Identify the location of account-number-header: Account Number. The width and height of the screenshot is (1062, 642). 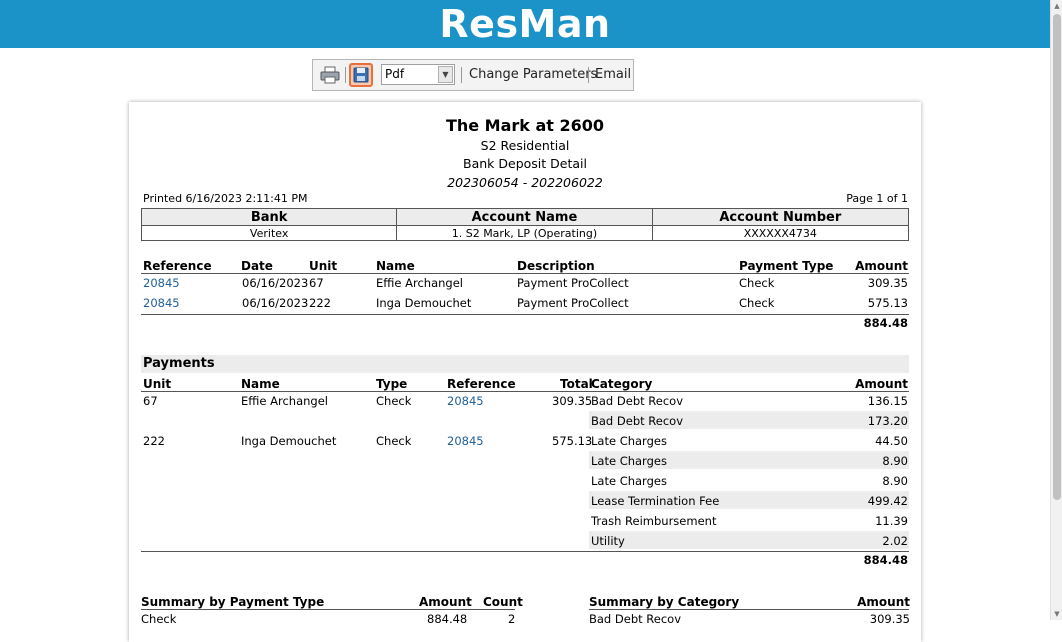
(780, 217).